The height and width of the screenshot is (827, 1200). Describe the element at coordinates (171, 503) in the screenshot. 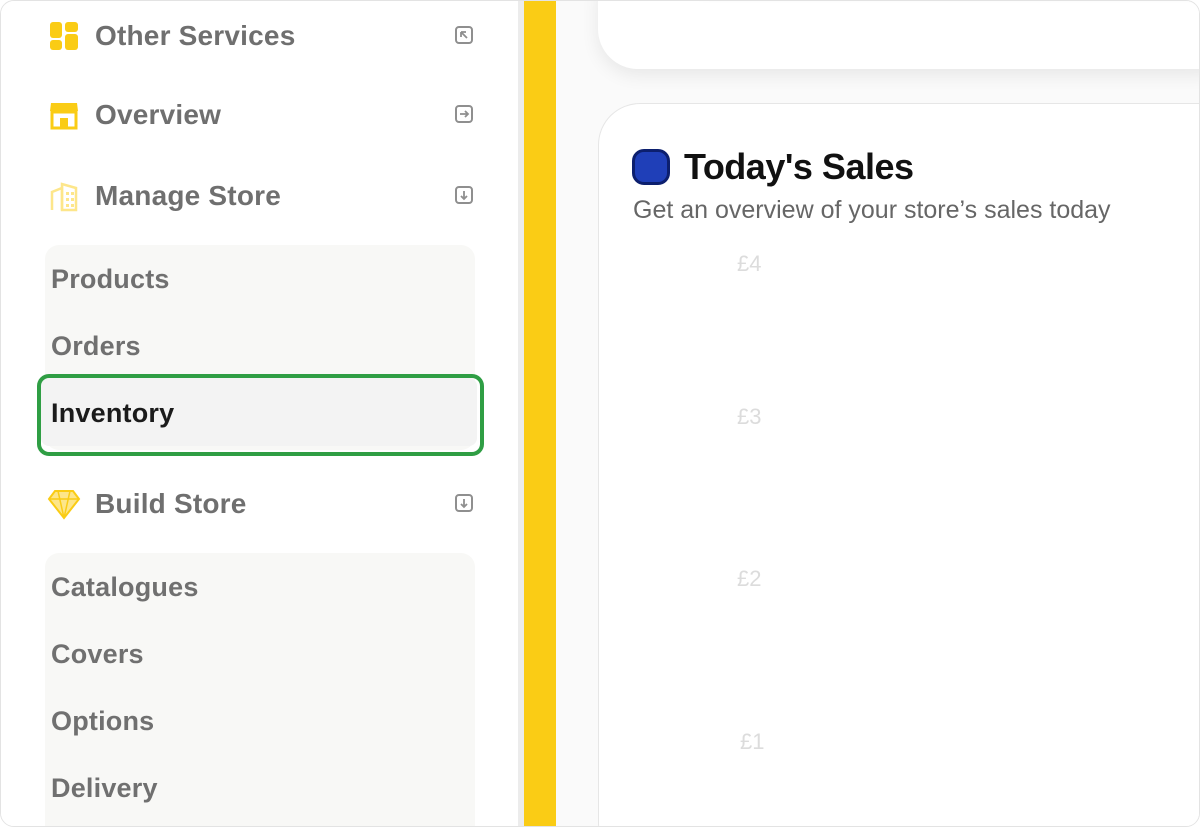

I see `nav-label: Build Store` at that location.